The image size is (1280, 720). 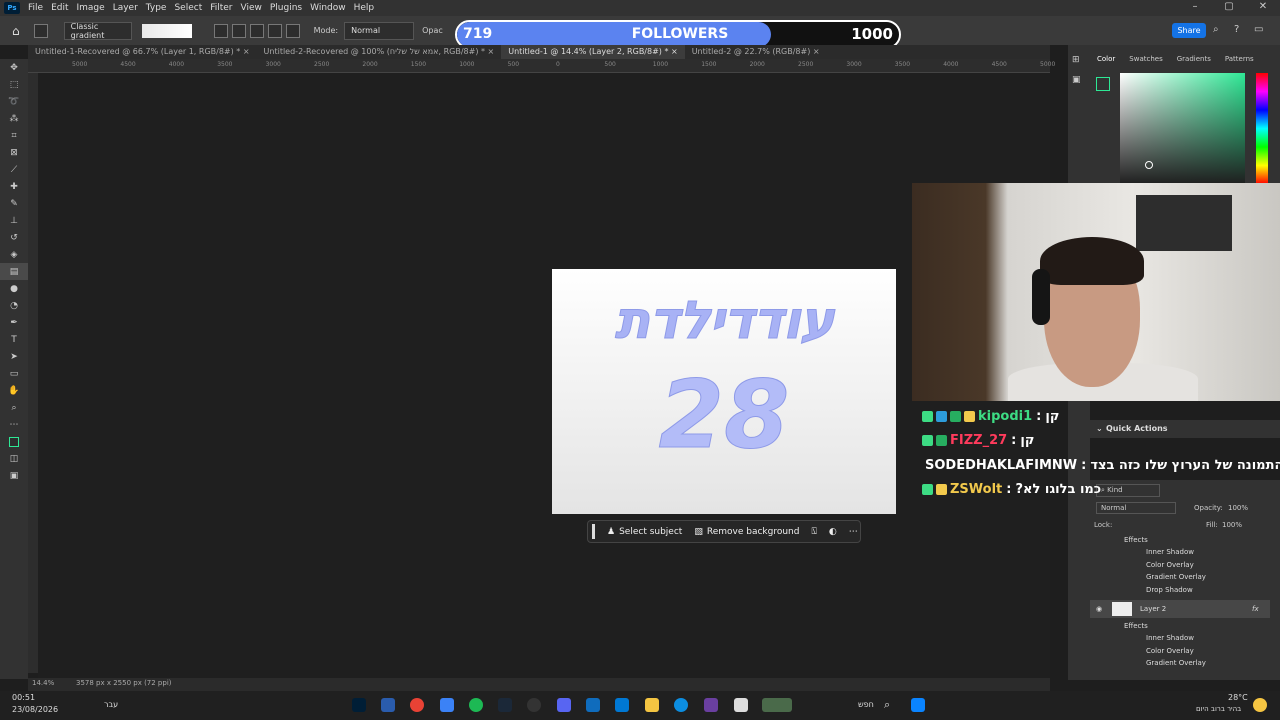 What do you see at coordinates (14, 458) in the screenshot?
I see `quick-mask-icon: ◫` at bounding box center [14, 458].